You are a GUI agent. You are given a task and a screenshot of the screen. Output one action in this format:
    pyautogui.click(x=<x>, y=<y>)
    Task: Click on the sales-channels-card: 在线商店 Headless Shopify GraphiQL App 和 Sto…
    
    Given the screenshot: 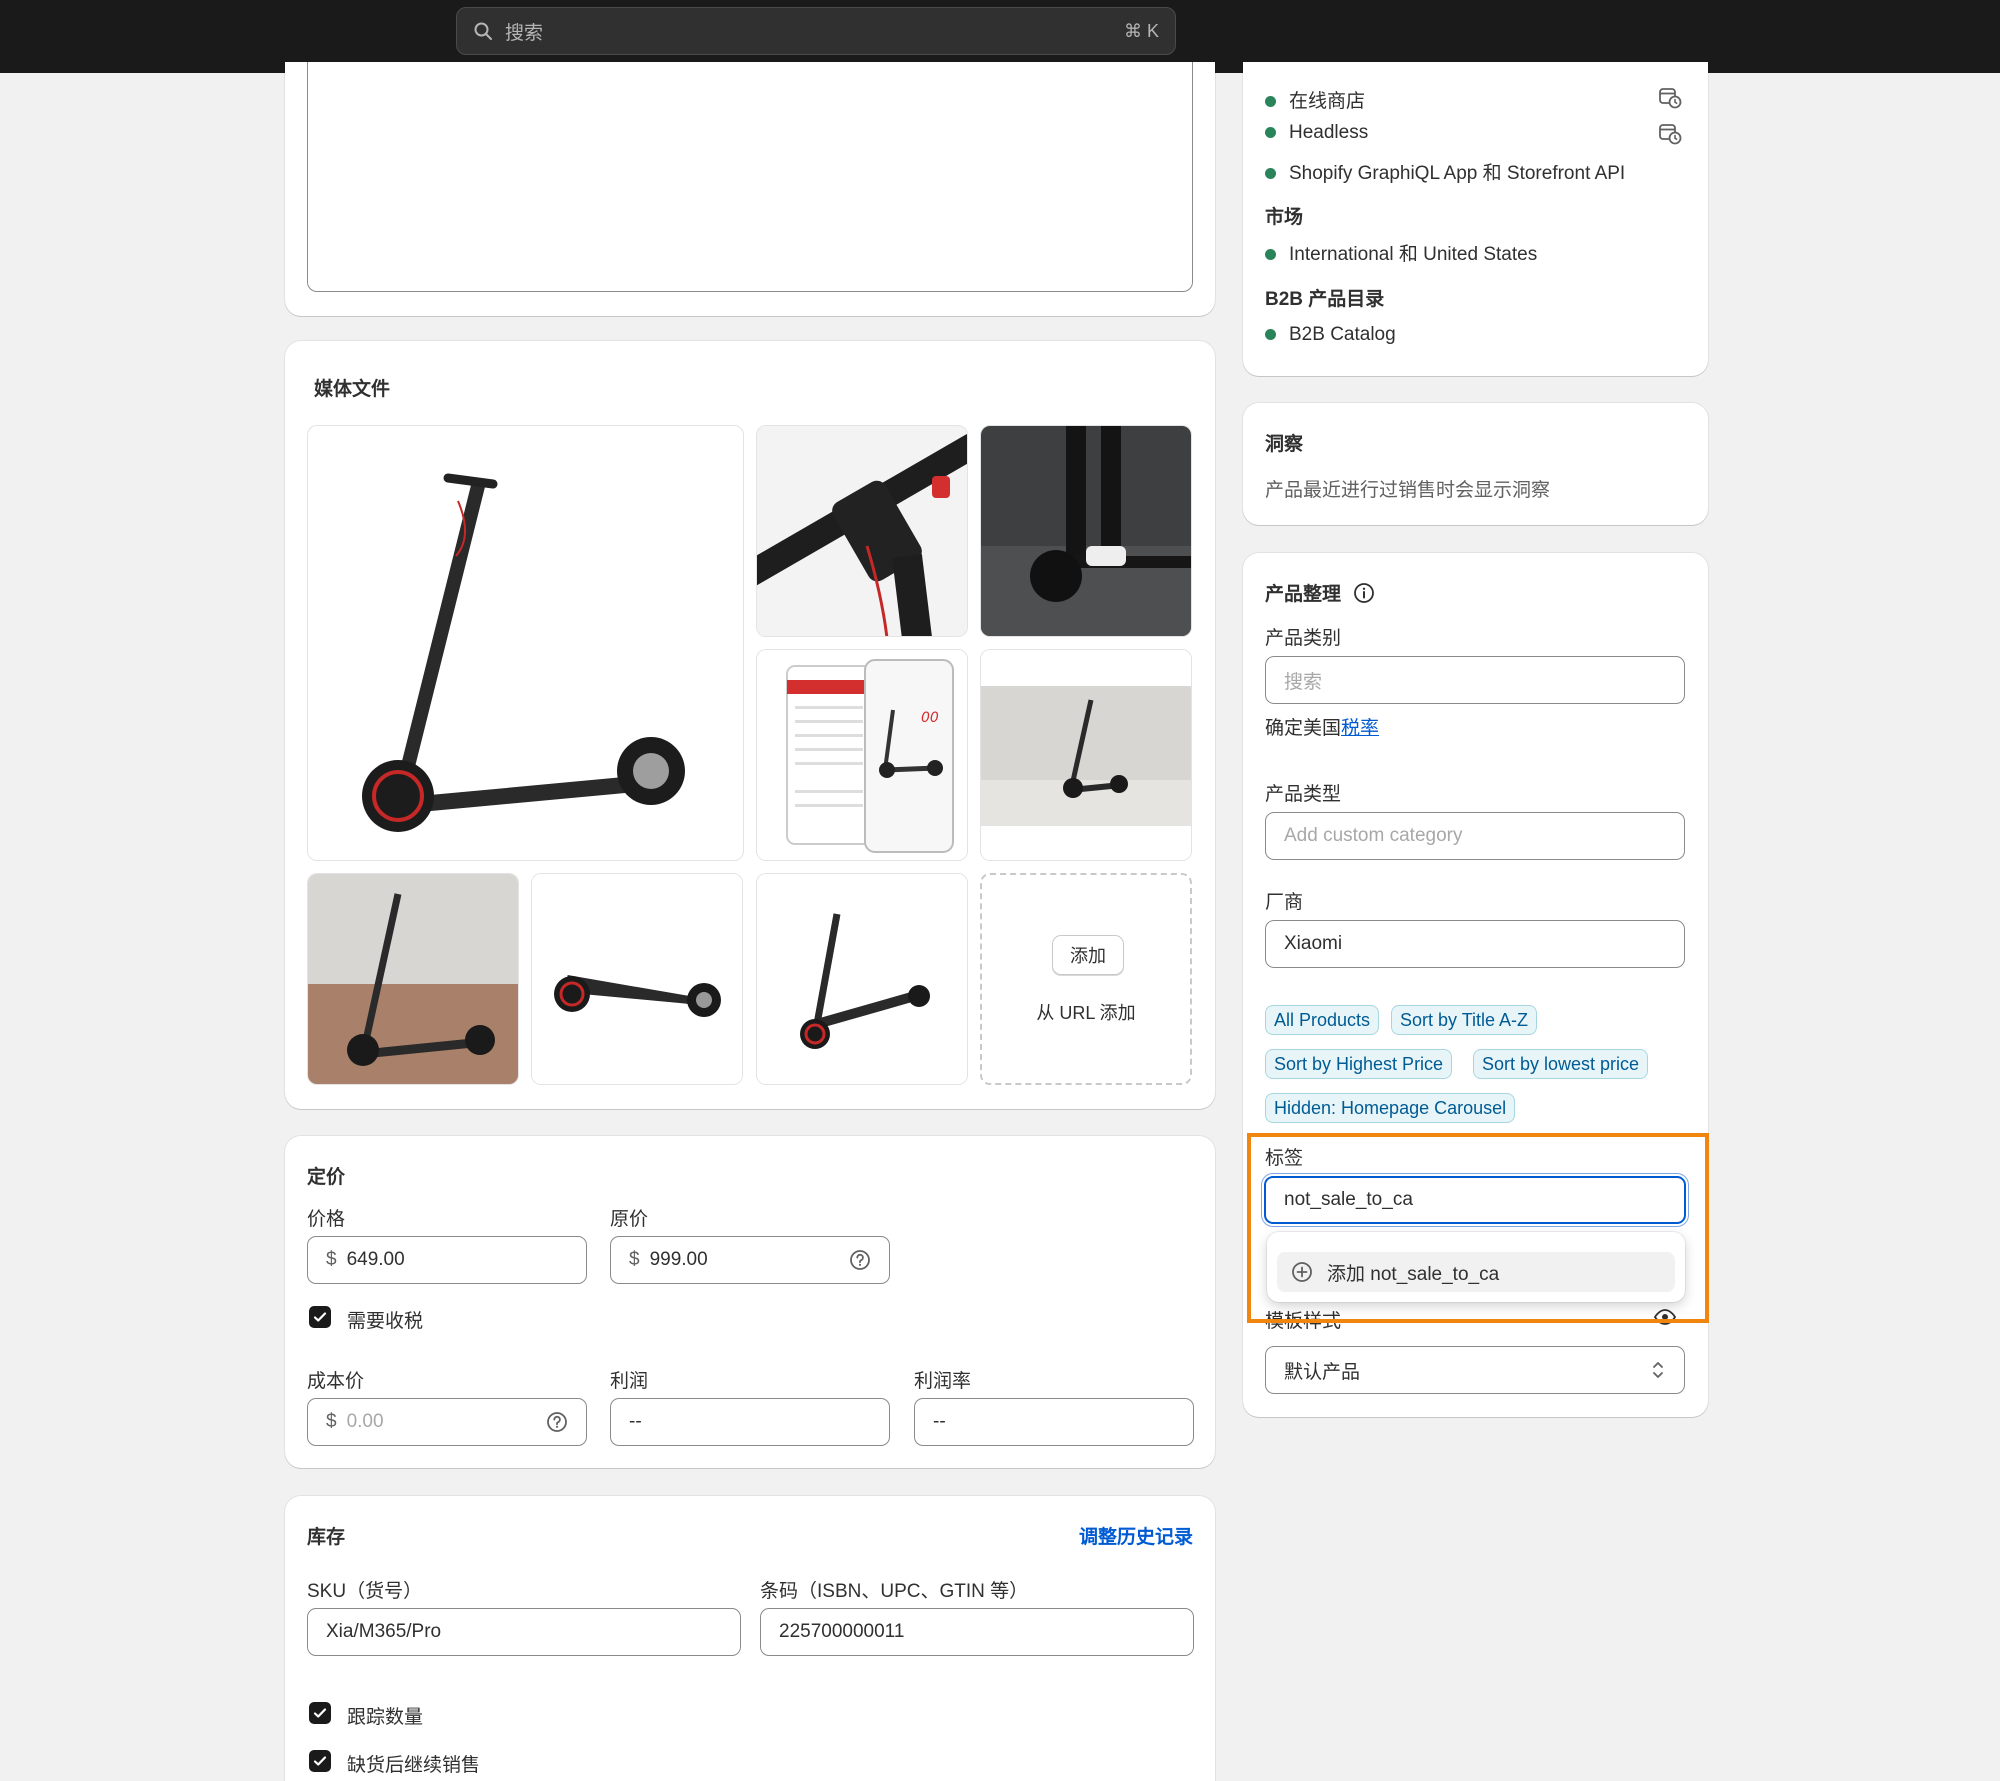 What is the action you would take?
    pyautogui.click(x=1475, y=219)
    